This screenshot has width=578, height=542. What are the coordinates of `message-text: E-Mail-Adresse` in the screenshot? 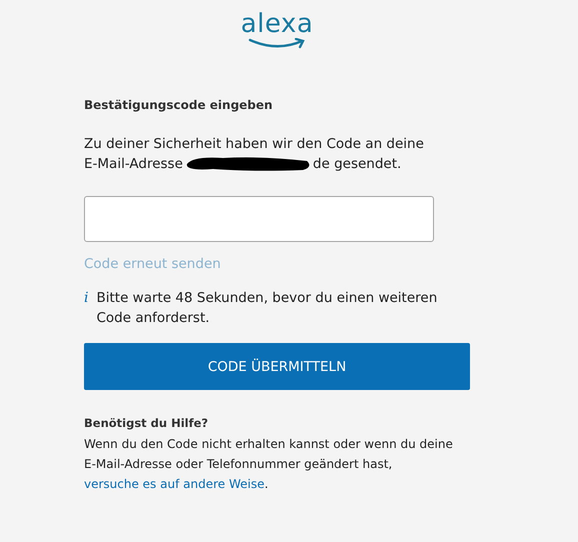 It's located at (133, 164).